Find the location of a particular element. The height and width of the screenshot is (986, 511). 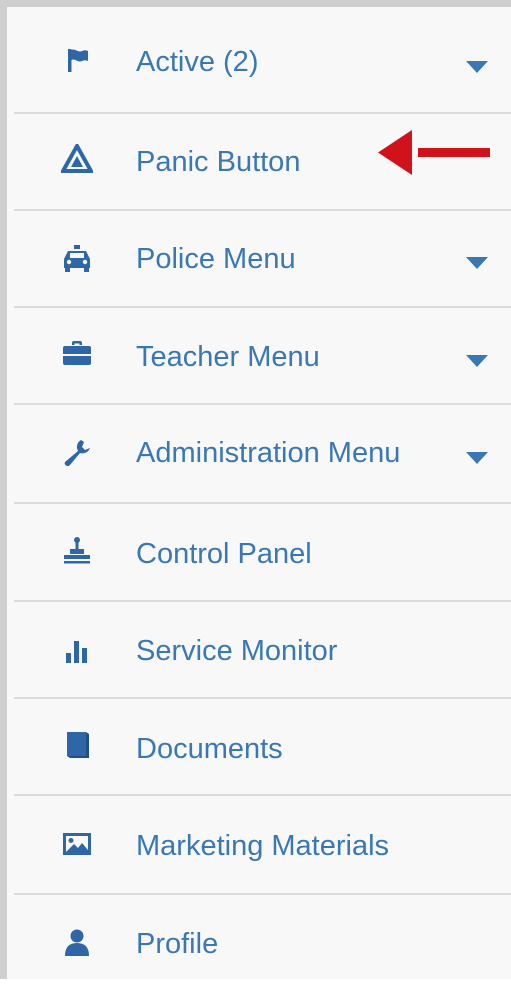

menu-item-administration-menu: Administration Menu is located at coordinates (262, 454).